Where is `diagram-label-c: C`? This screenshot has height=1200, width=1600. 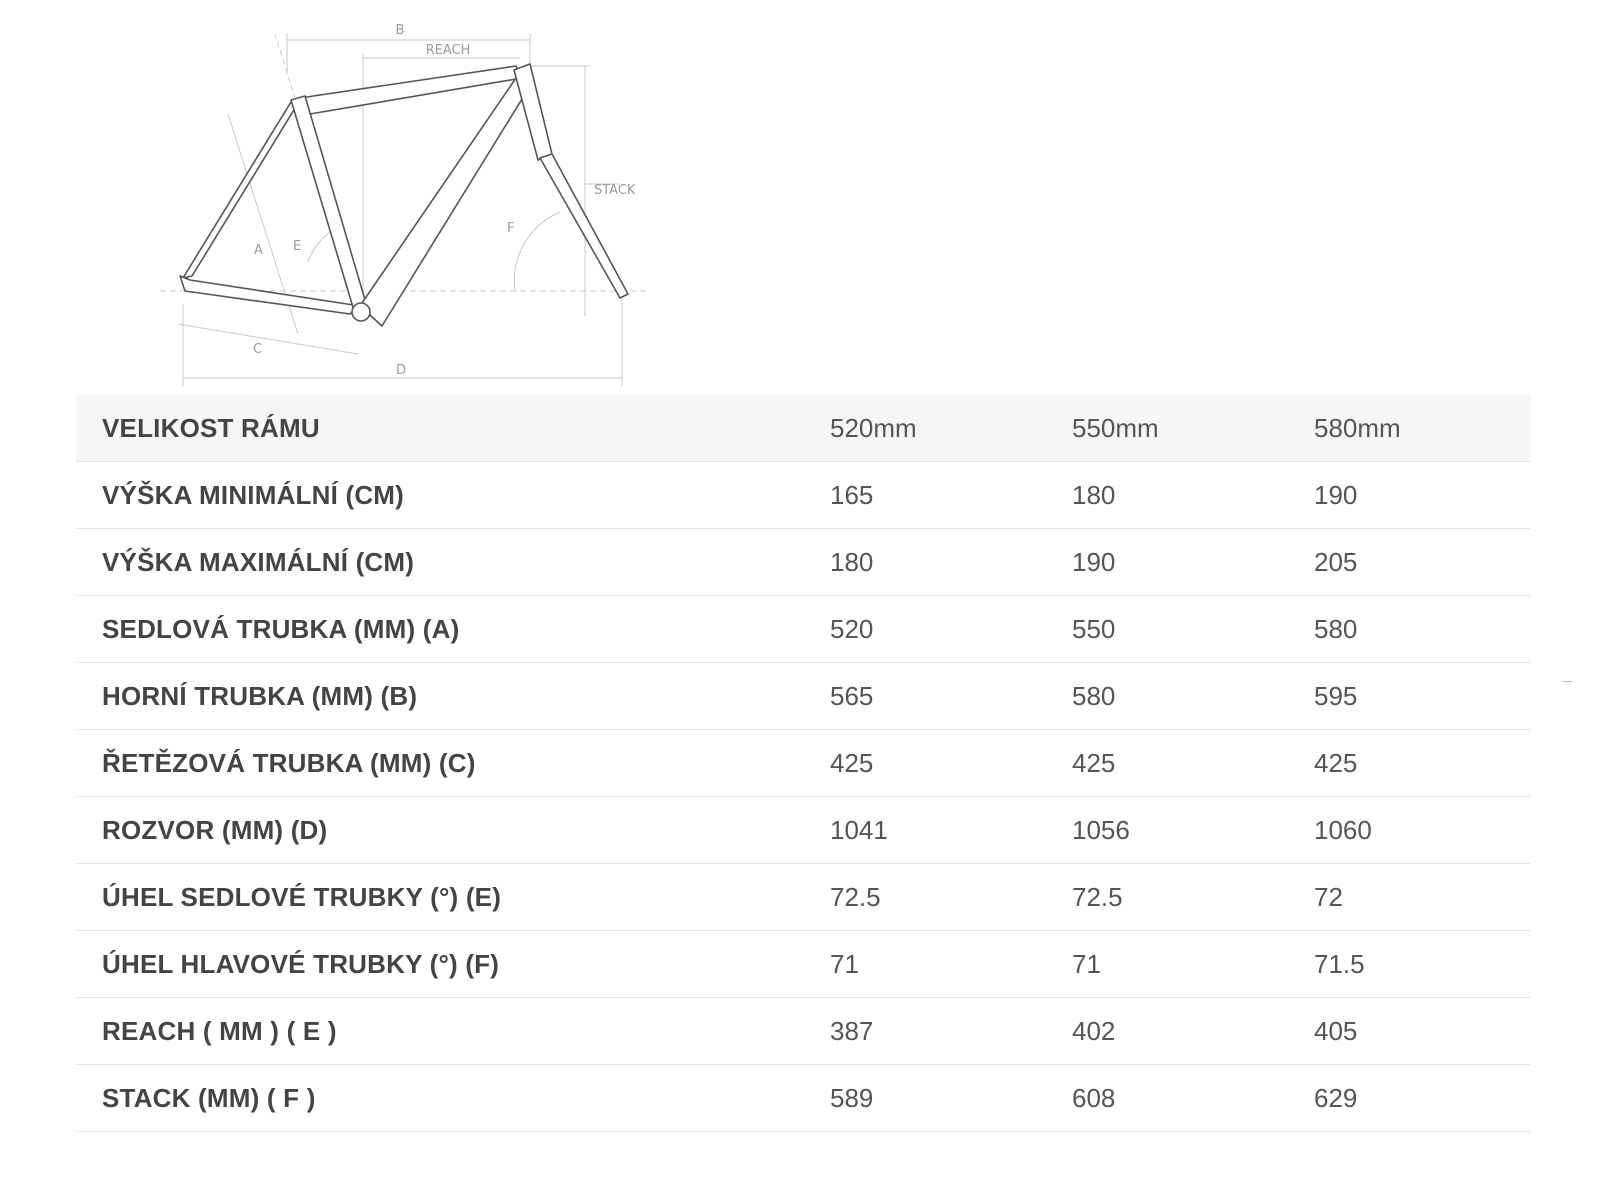 diagram-label-c: C is located at coordinates (257, 349).